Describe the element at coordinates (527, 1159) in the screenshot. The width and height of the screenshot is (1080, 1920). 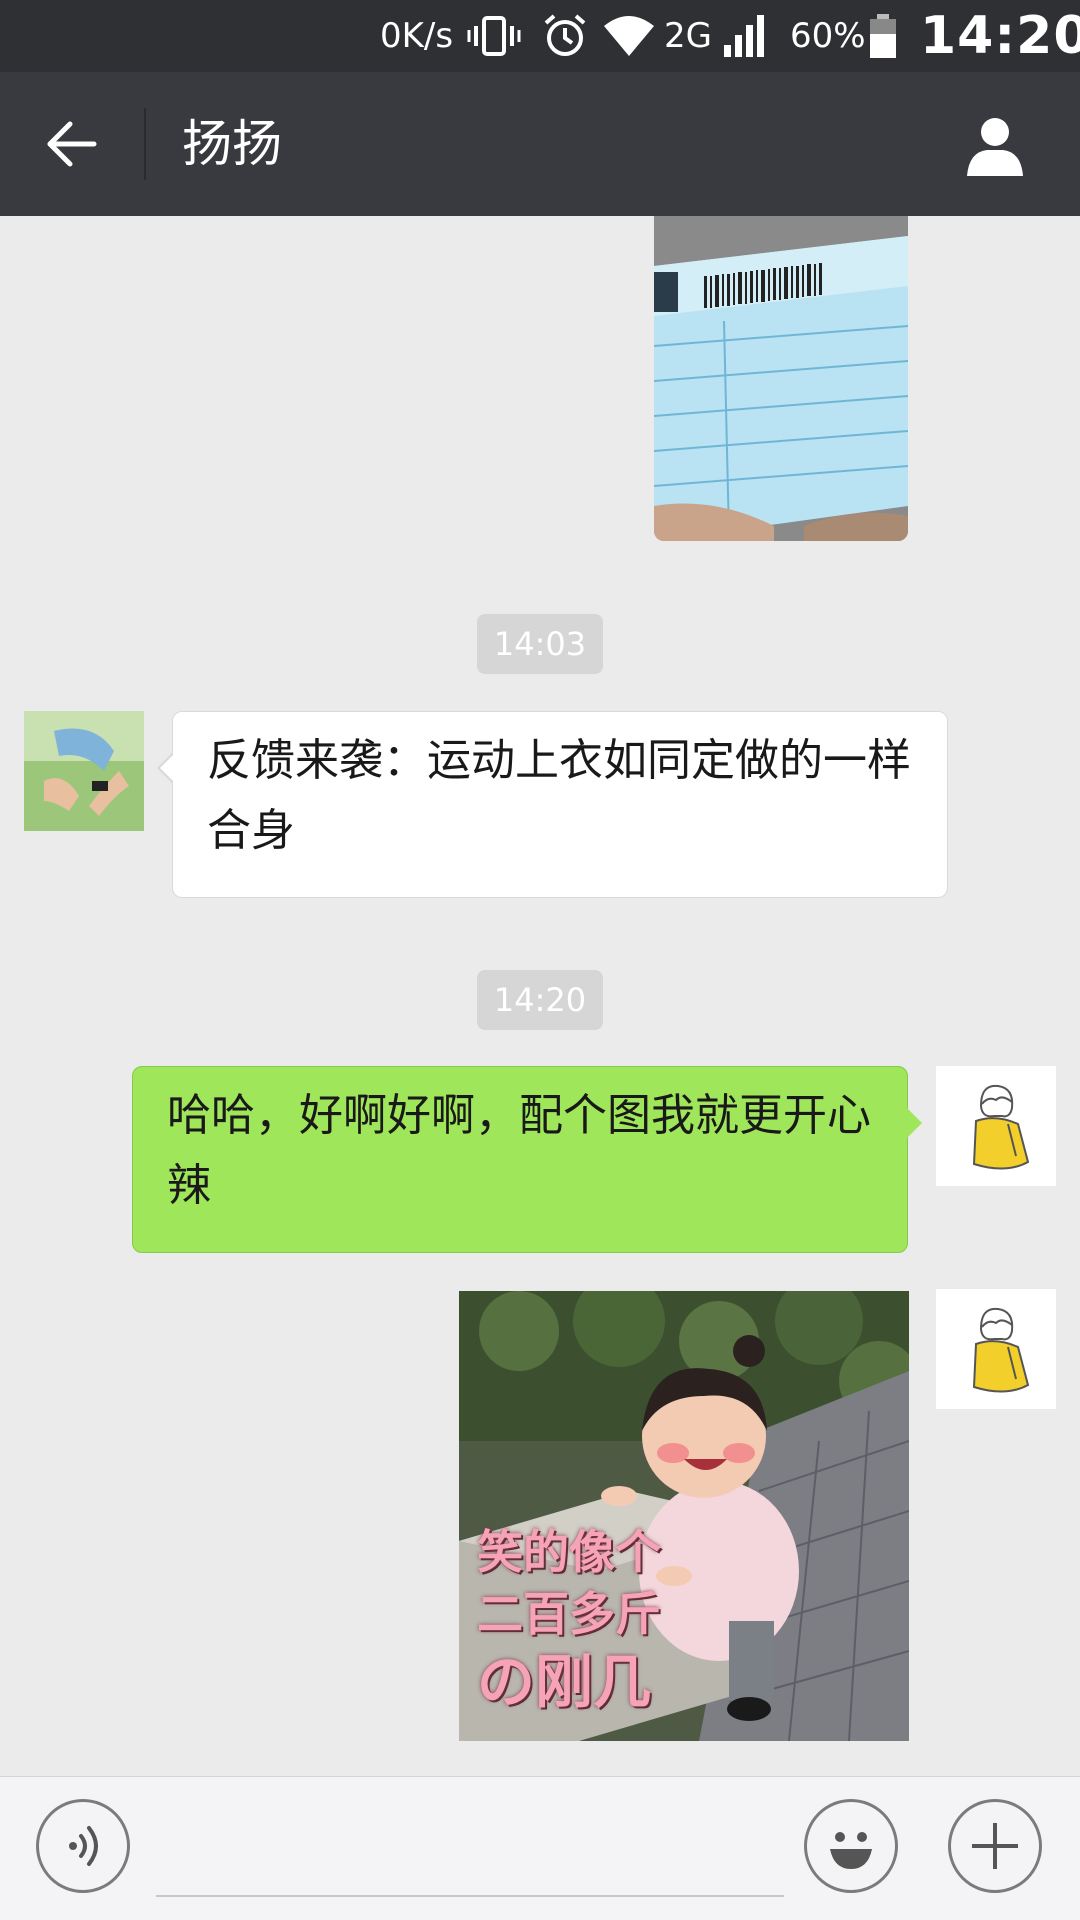
I see `outgoing-message-bubble: 哈哈，好啊好啊，配个图我就更开心辣` at that location.